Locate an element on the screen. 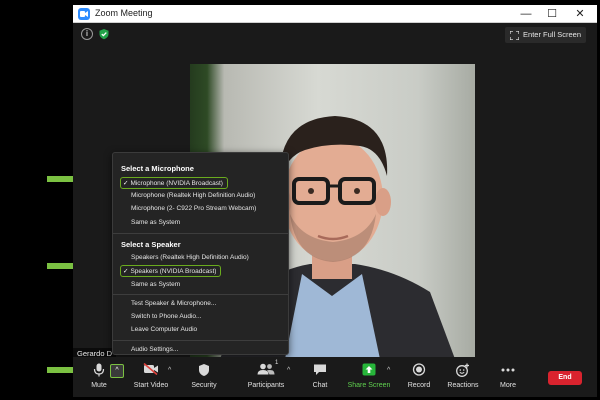 Image resolution: width=600 pixels, height=400 pixels. security-label: Security is located at coordinates (204, 385).